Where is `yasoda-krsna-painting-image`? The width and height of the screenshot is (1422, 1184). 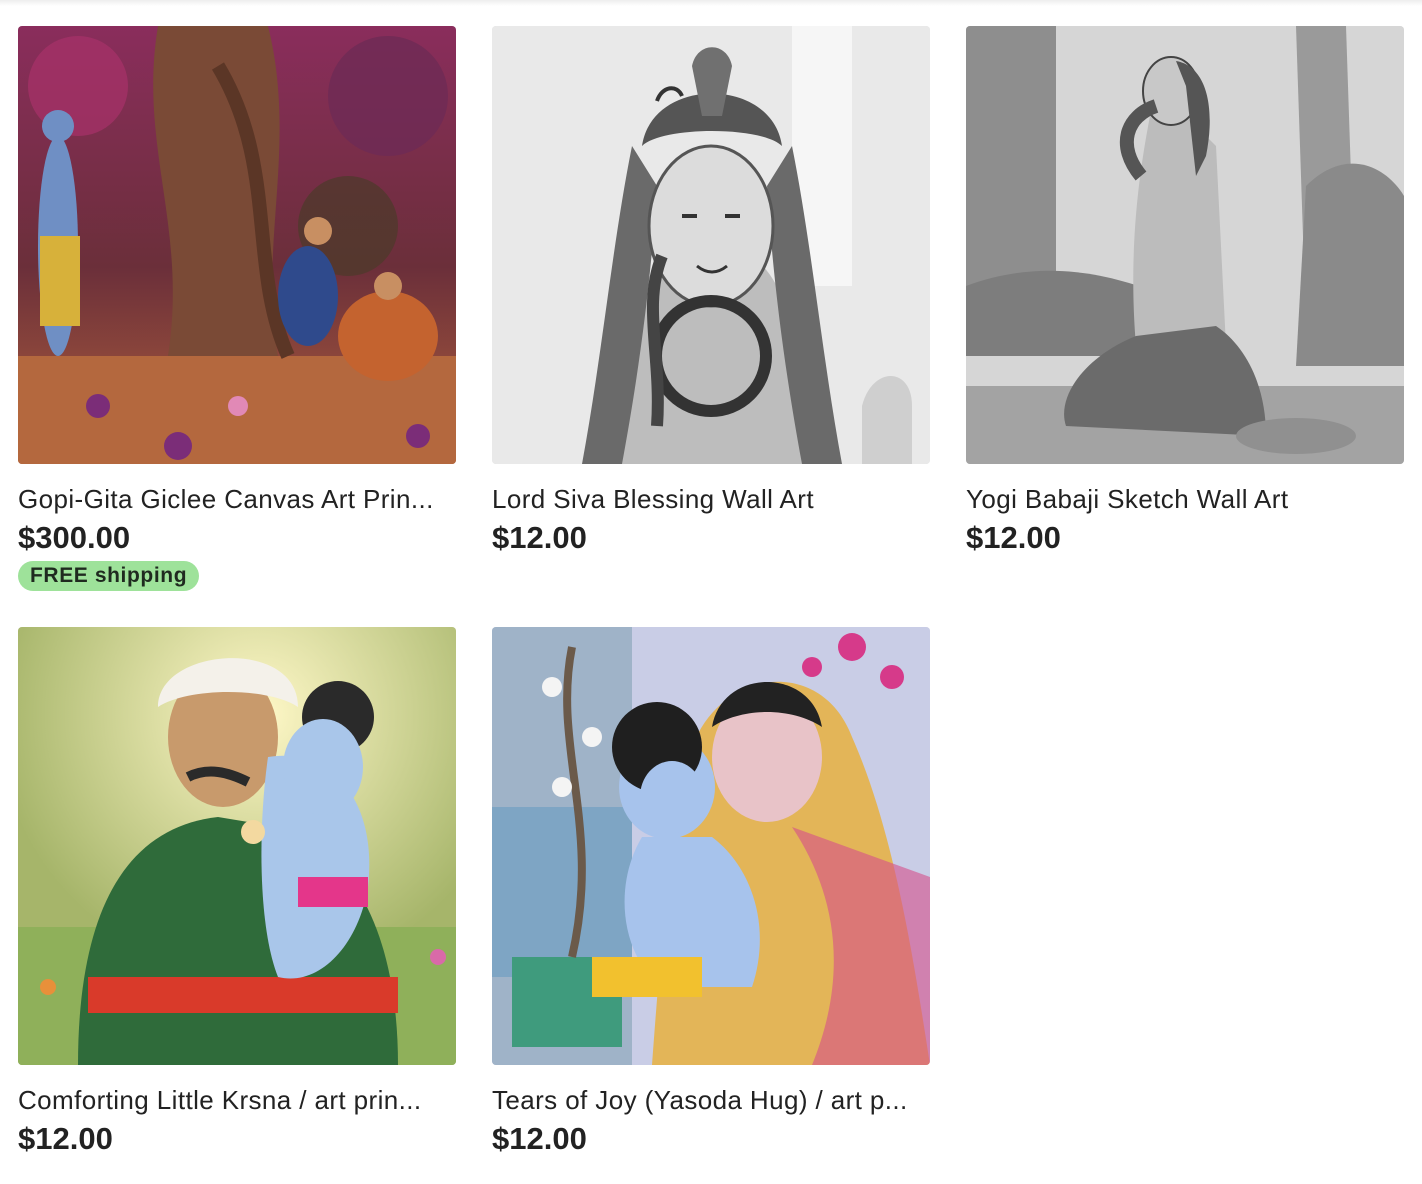 yasoda-krsna-painting-image is located at coordinates (711, 846).